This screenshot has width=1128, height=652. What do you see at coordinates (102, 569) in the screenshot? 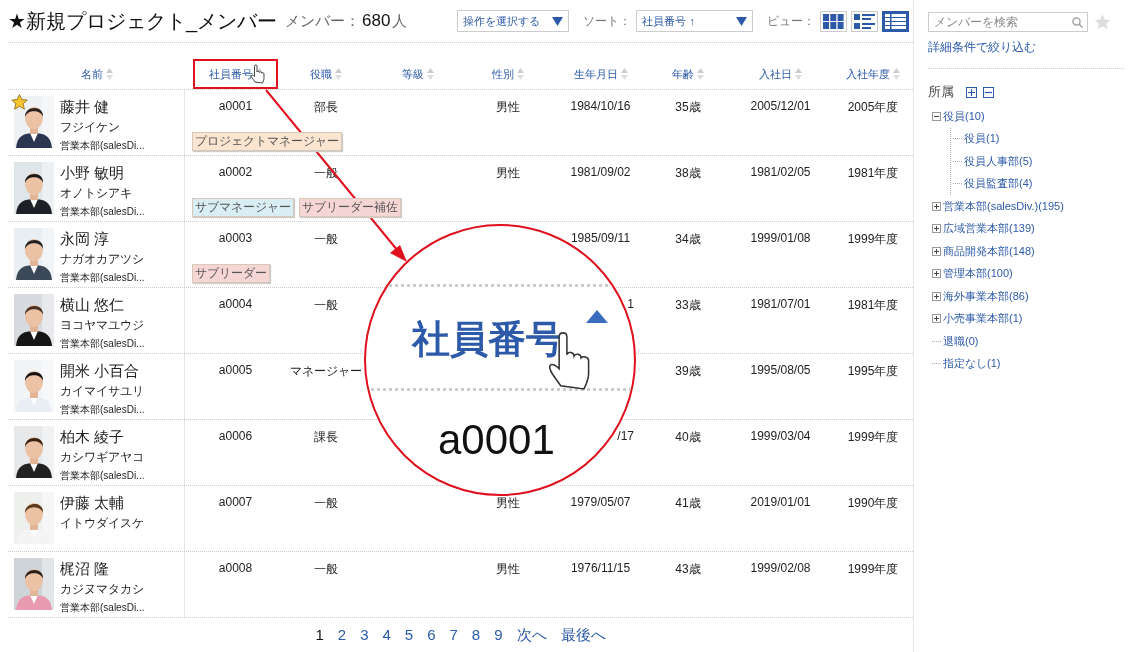
I see `member-name: 梶沼 隆` at bounding box center [102, 569].